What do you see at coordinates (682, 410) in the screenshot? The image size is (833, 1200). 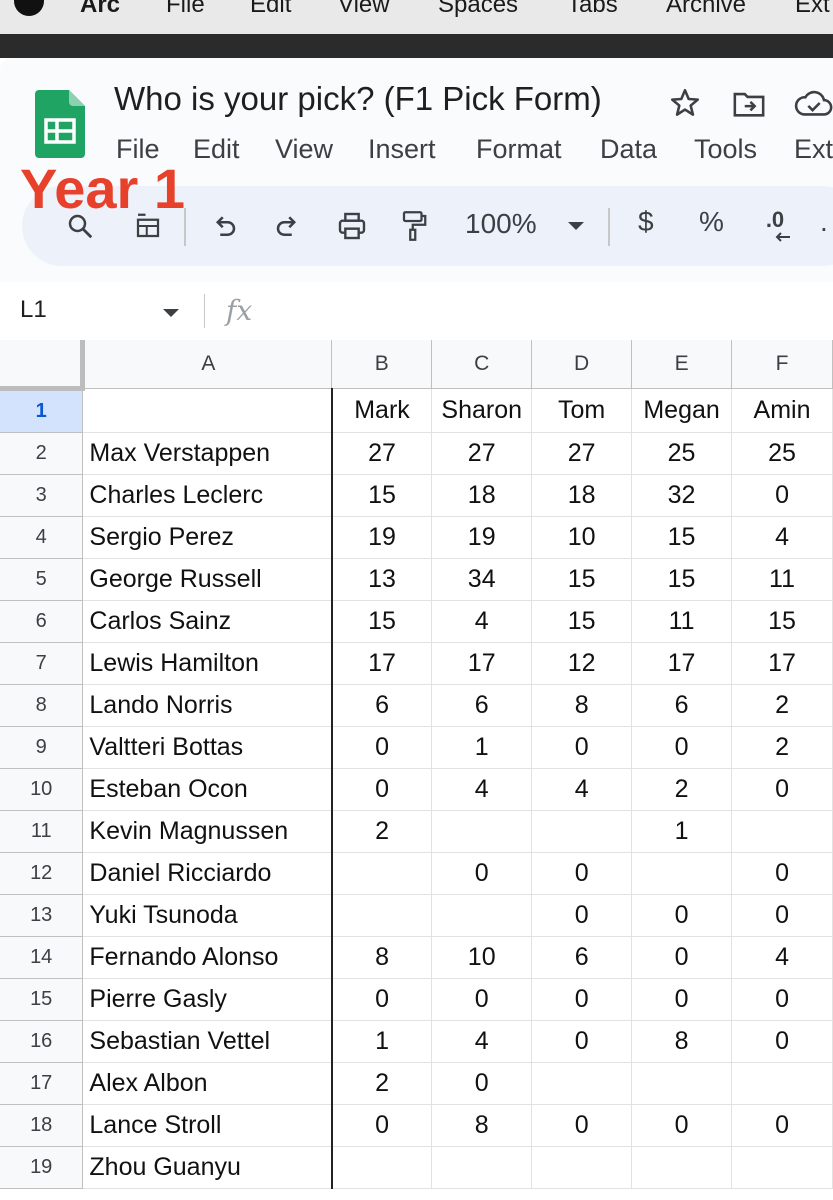 I see `column-title-megan: Megan` at bounding box center [682, 410].